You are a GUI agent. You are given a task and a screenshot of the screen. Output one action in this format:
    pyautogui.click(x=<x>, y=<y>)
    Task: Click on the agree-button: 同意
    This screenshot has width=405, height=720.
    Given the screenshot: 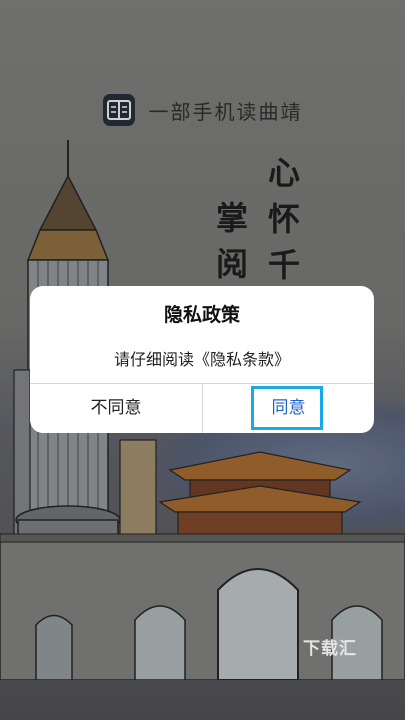 What is the action you would take?
    pyautogui.click(x=288, y=408)
    